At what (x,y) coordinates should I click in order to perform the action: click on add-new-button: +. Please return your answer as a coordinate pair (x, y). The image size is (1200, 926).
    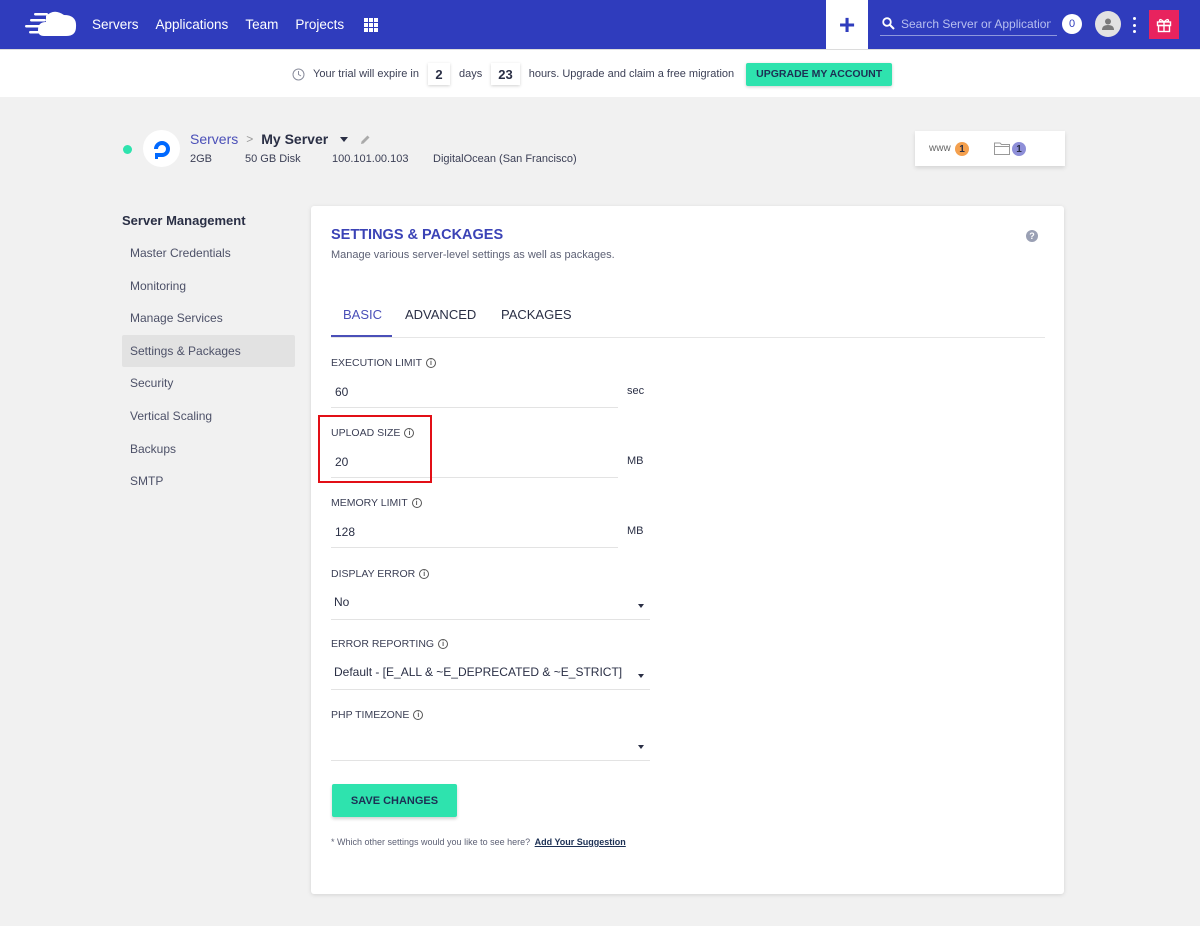
    Looking at the image, I should click on (847, 24).